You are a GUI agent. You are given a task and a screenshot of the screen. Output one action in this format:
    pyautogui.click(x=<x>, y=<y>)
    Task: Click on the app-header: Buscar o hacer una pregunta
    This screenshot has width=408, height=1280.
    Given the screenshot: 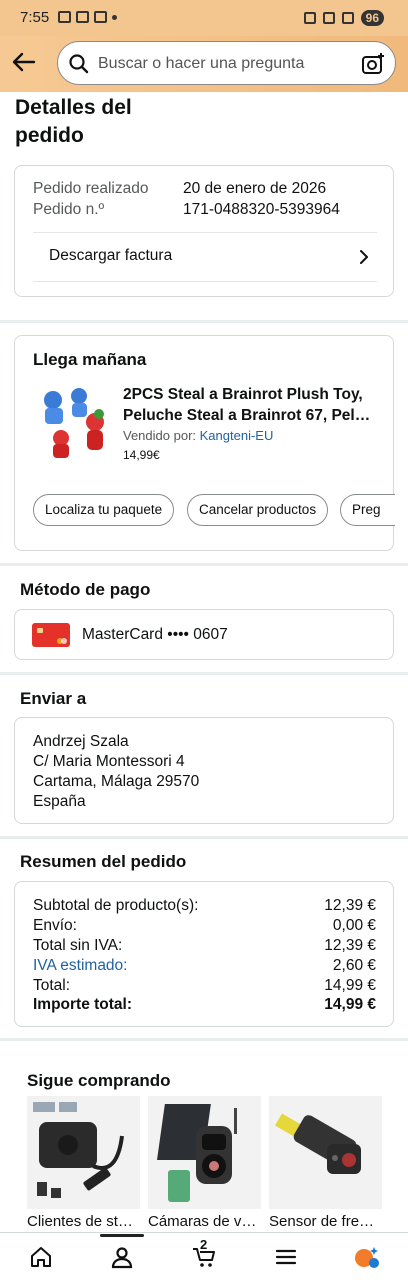 What is the action you would take?
    pyautogui.click(x=204, y=64)
    